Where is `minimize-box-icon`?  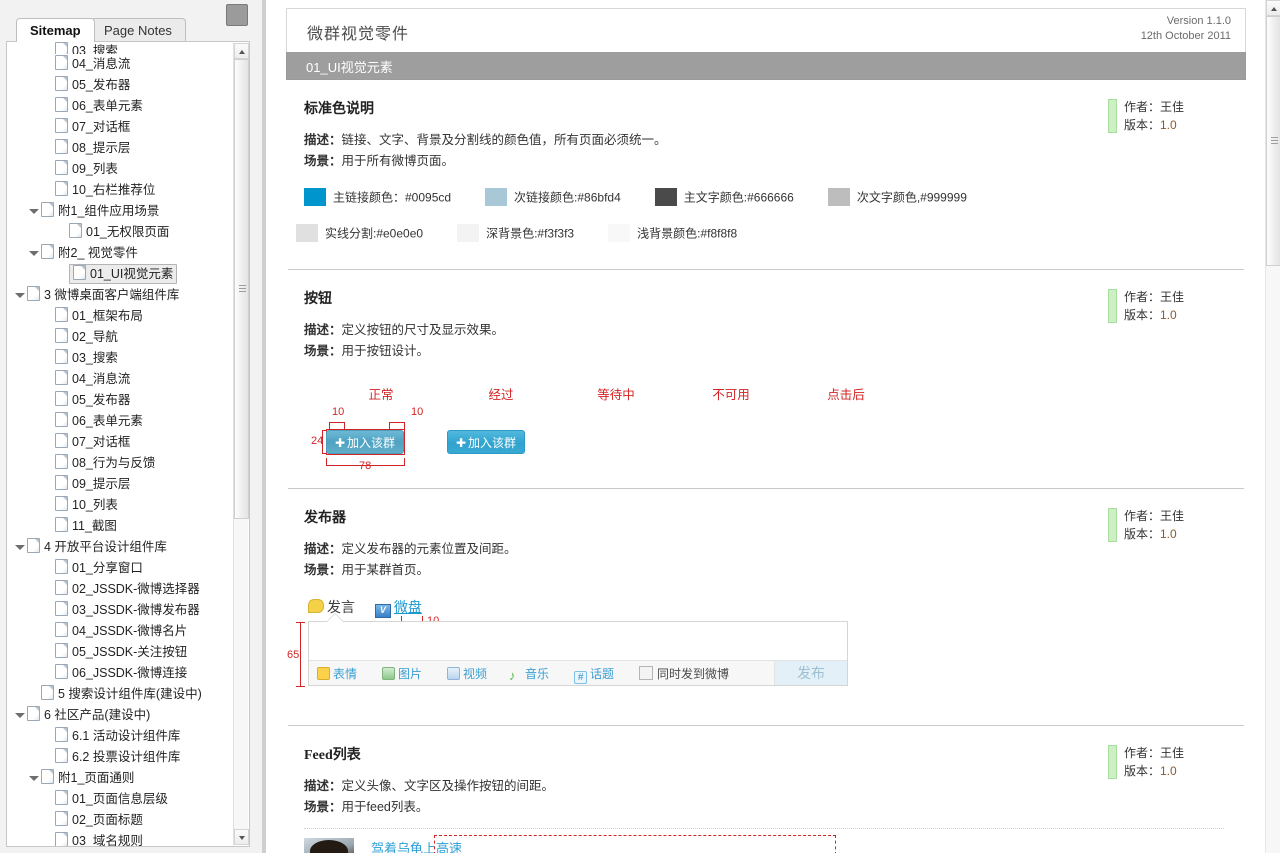
minimize-box-icon is located at coordinates (237, 15).